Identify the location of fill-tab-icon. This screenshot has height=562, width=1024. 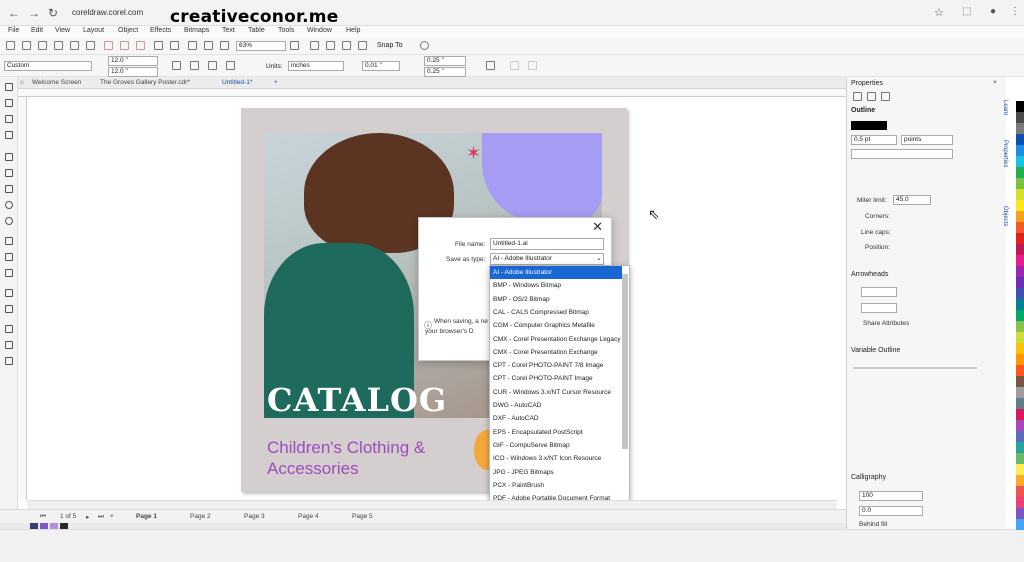
(871, 96).